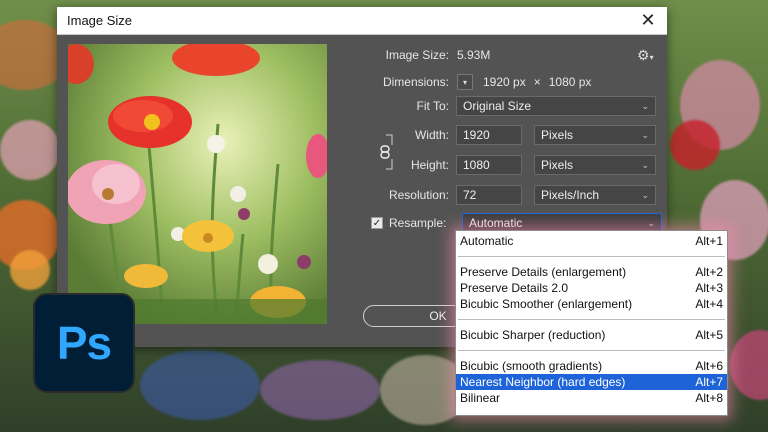 This screenshot has width=768, height=432. Describe the element at coordinates (514, 288) in the screenshot. I see `menu-item-label: Preserve Details 2.0` at that location.